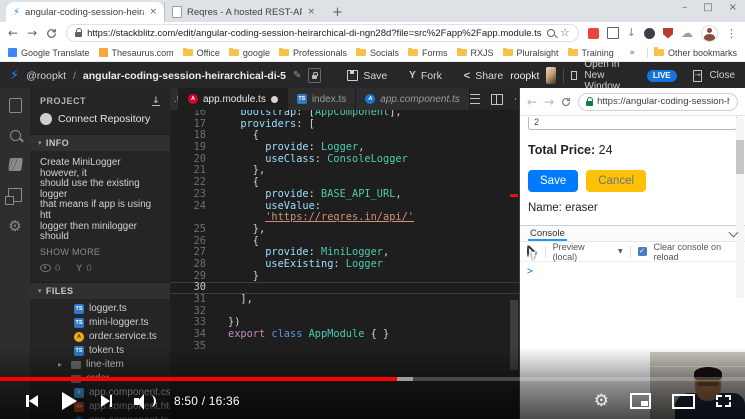 The image size is (745, 419). What do you see at coordinates (632, 123) in the screenshot?
I see `quantity-input: 2` at bounding box center [632, 123].